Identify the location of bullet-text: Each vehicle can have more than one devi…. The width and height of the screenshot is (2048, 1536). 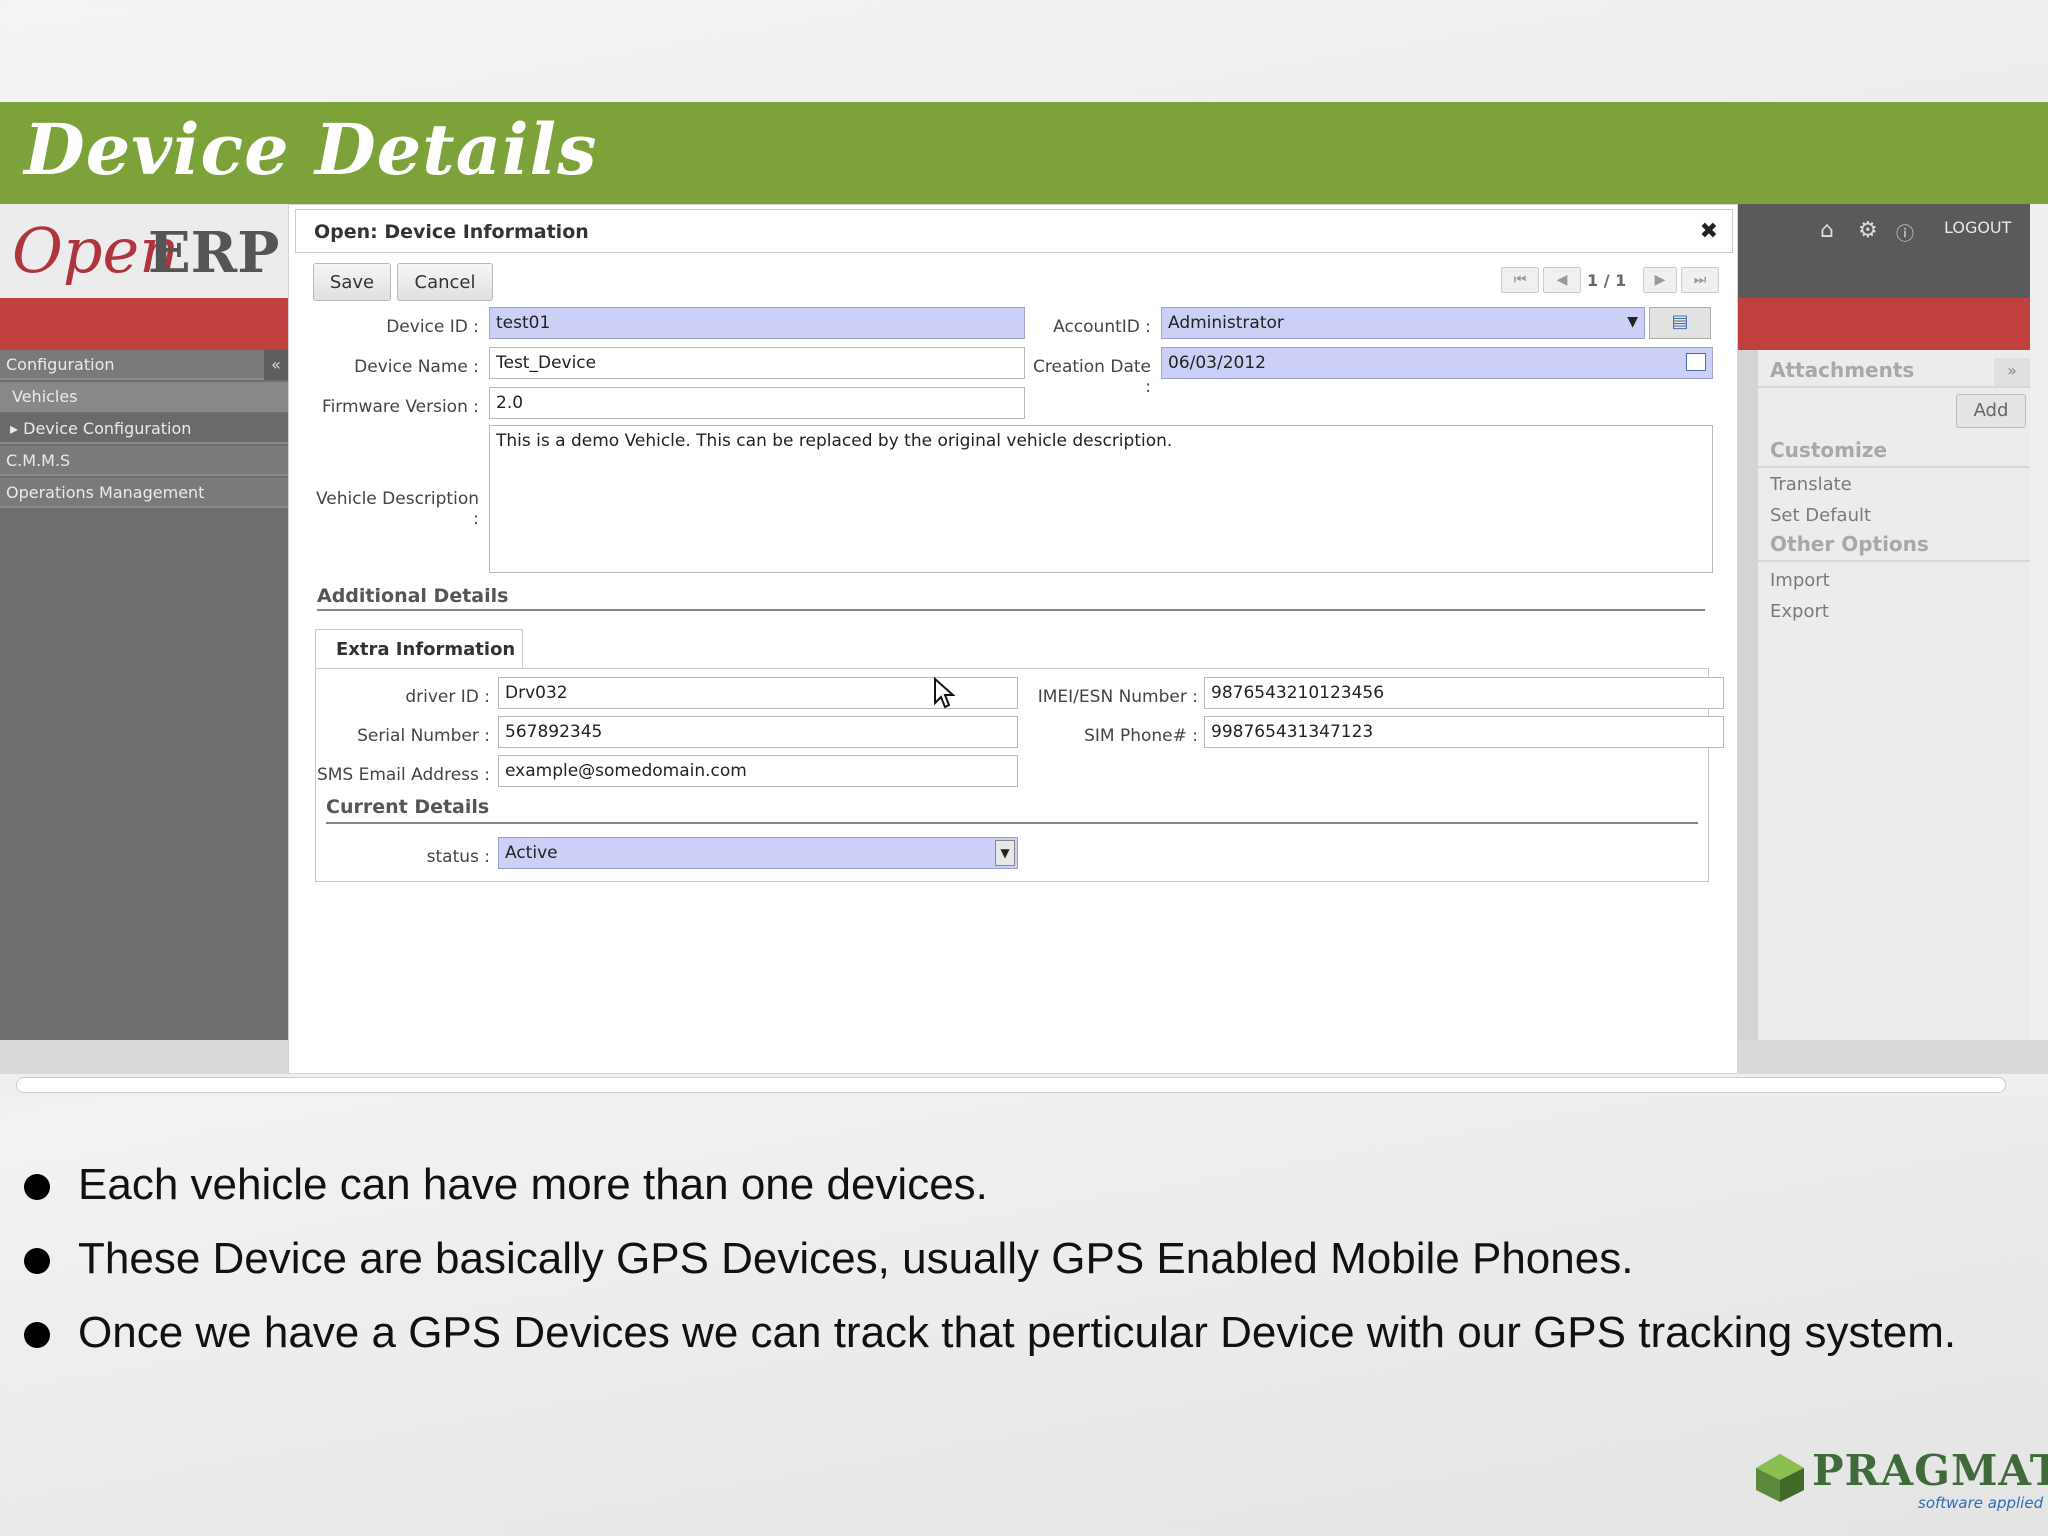
(533, 1184).